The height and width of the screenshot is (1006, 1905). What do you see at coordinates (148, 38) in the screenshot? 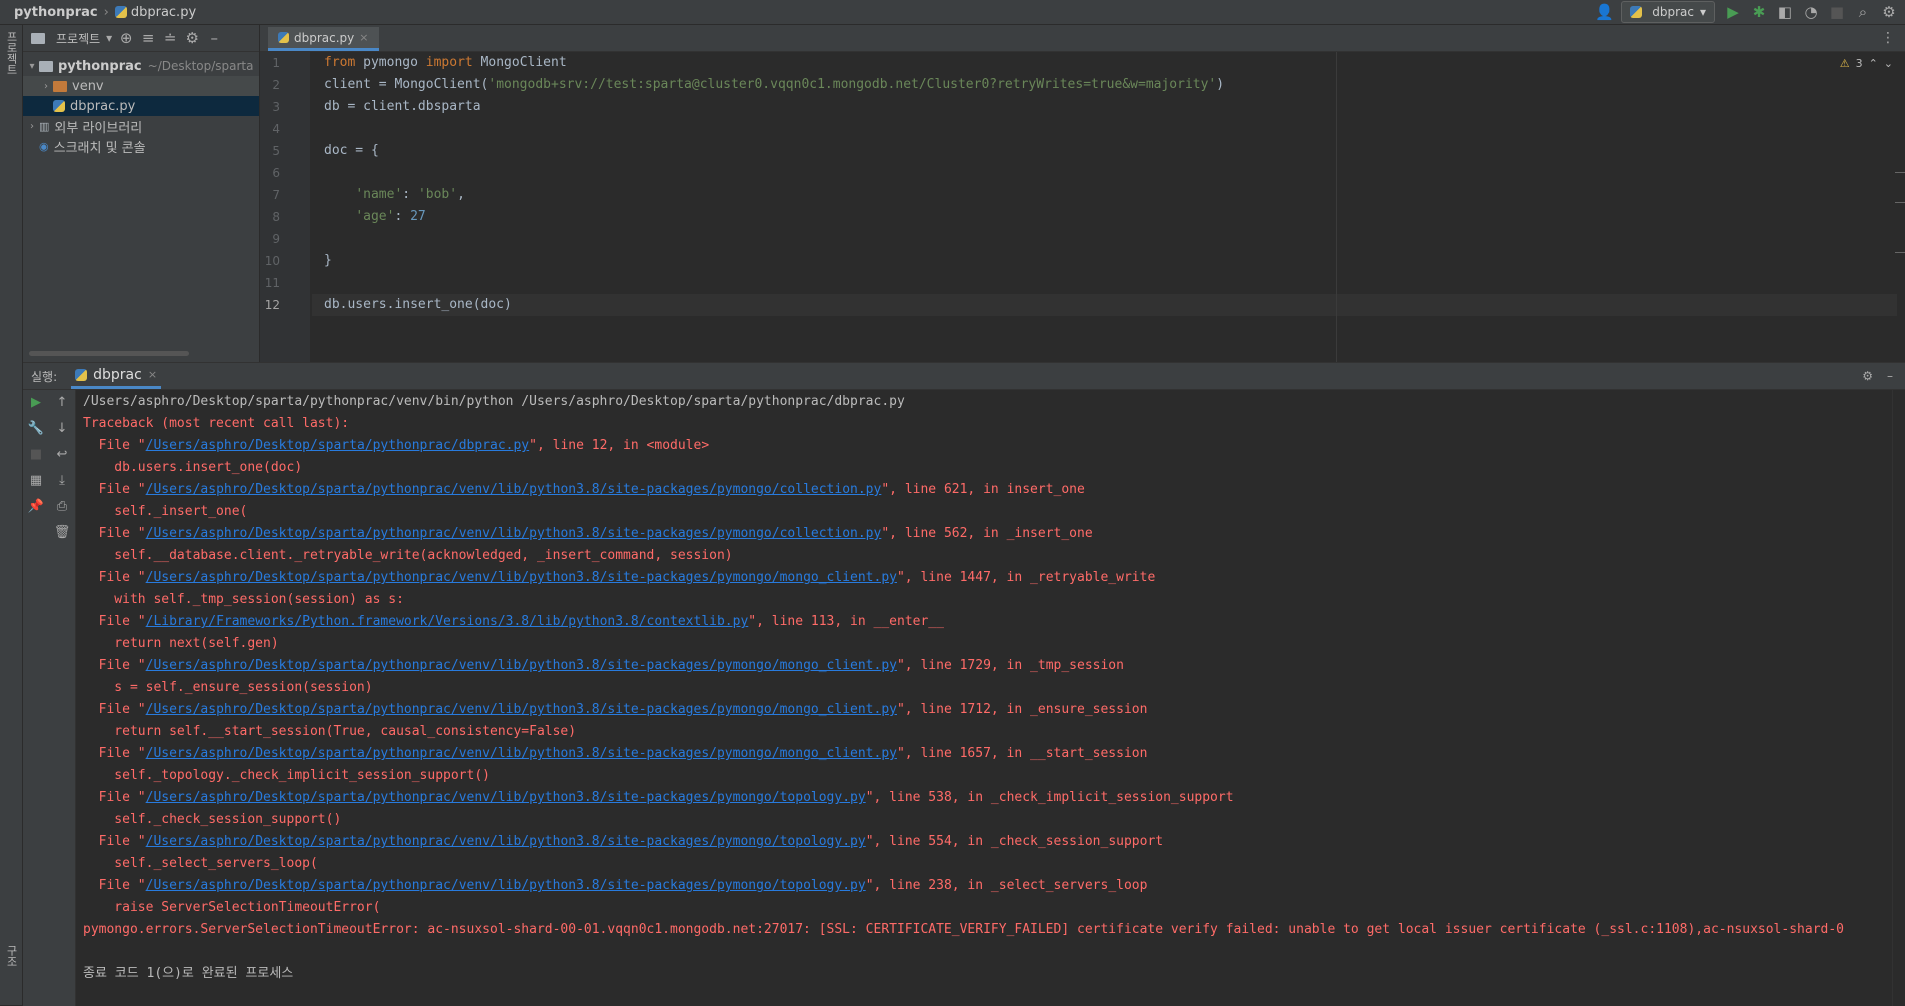
I see `expand-all-icon: ≡` at bounding box center [148, 38].